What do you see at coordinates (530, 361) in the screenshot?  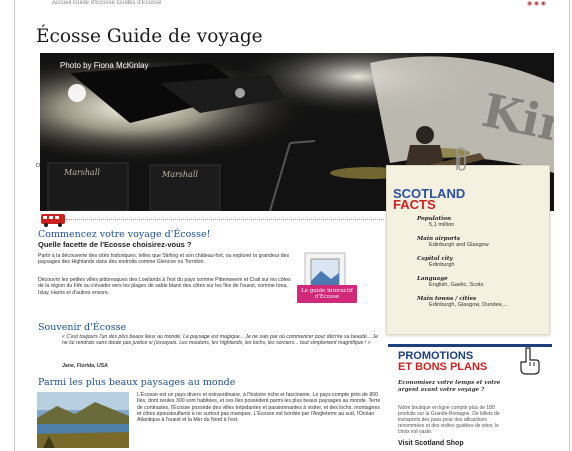 I see `pointing-hand-icon` at bounding box center [530, 361].